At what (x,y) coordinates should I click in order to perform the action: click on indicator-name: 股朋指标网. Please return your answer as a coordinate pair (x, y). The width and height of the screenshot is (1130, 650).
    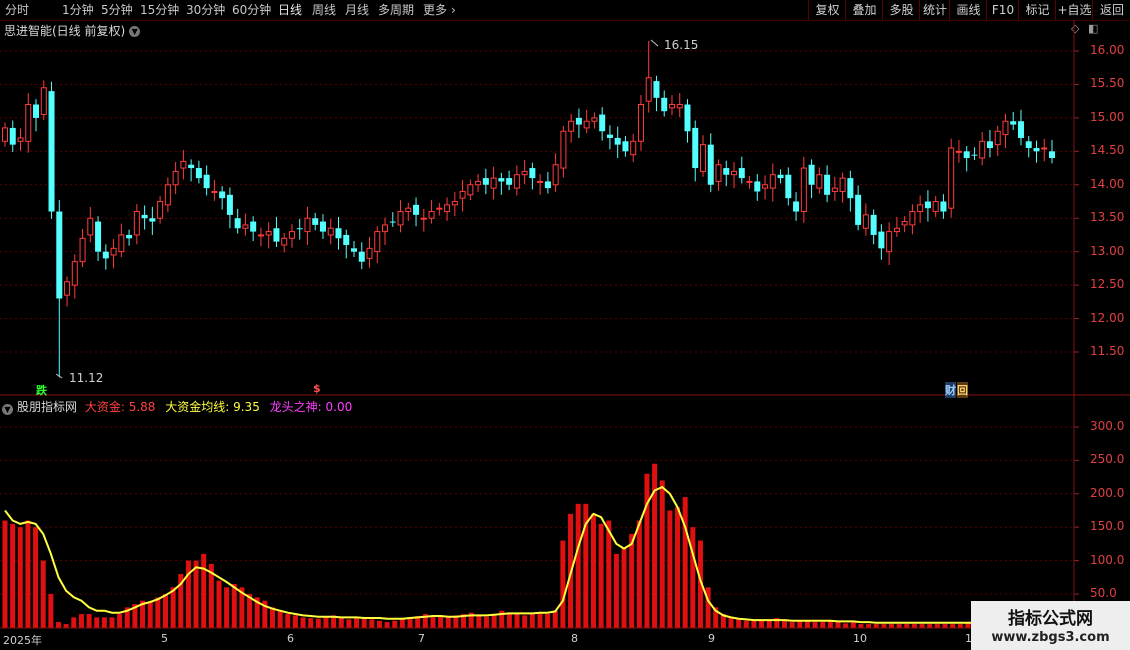
    Looking at the image, I should click on (47, 407).